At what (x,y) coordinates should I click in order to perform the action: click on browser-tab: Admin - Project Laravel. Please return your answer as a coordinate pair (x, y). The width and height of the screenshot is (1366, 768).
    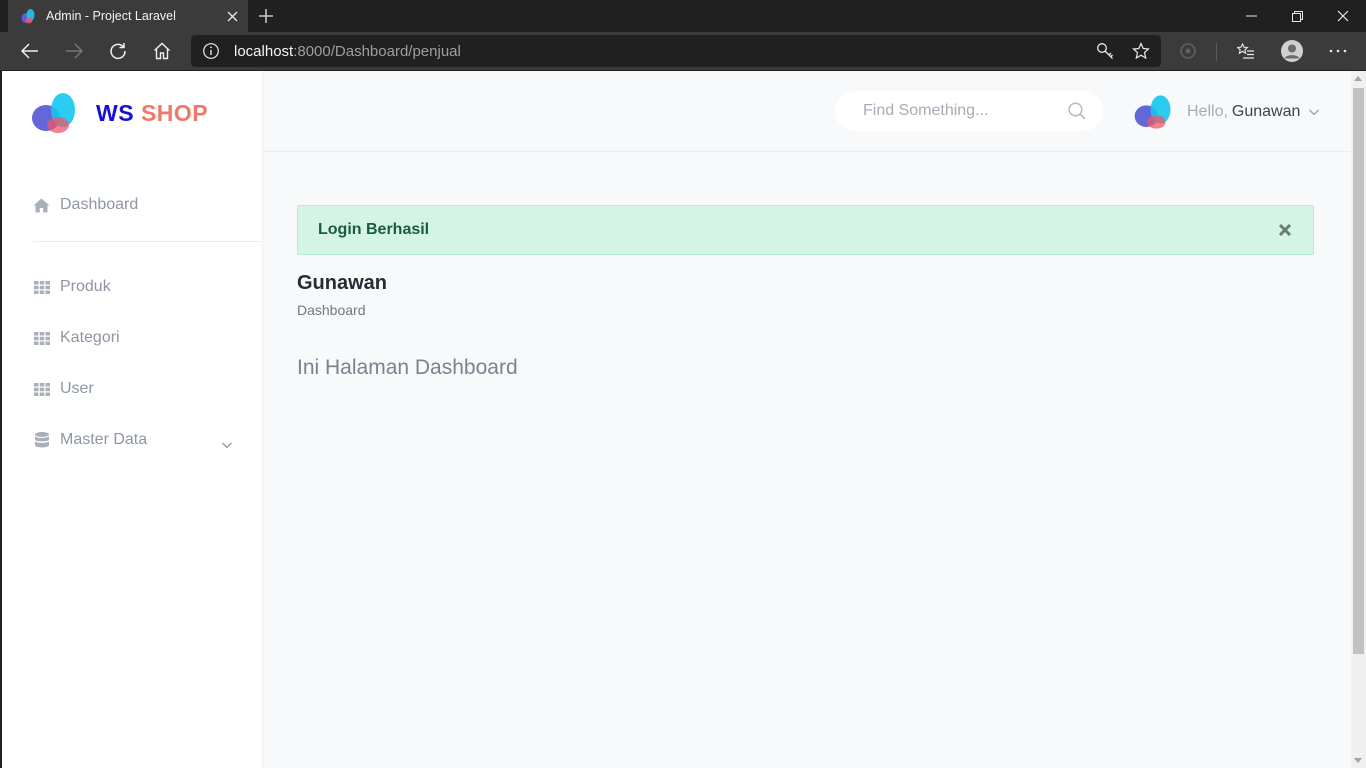
    Looking at the image, I should click on (128, 16).